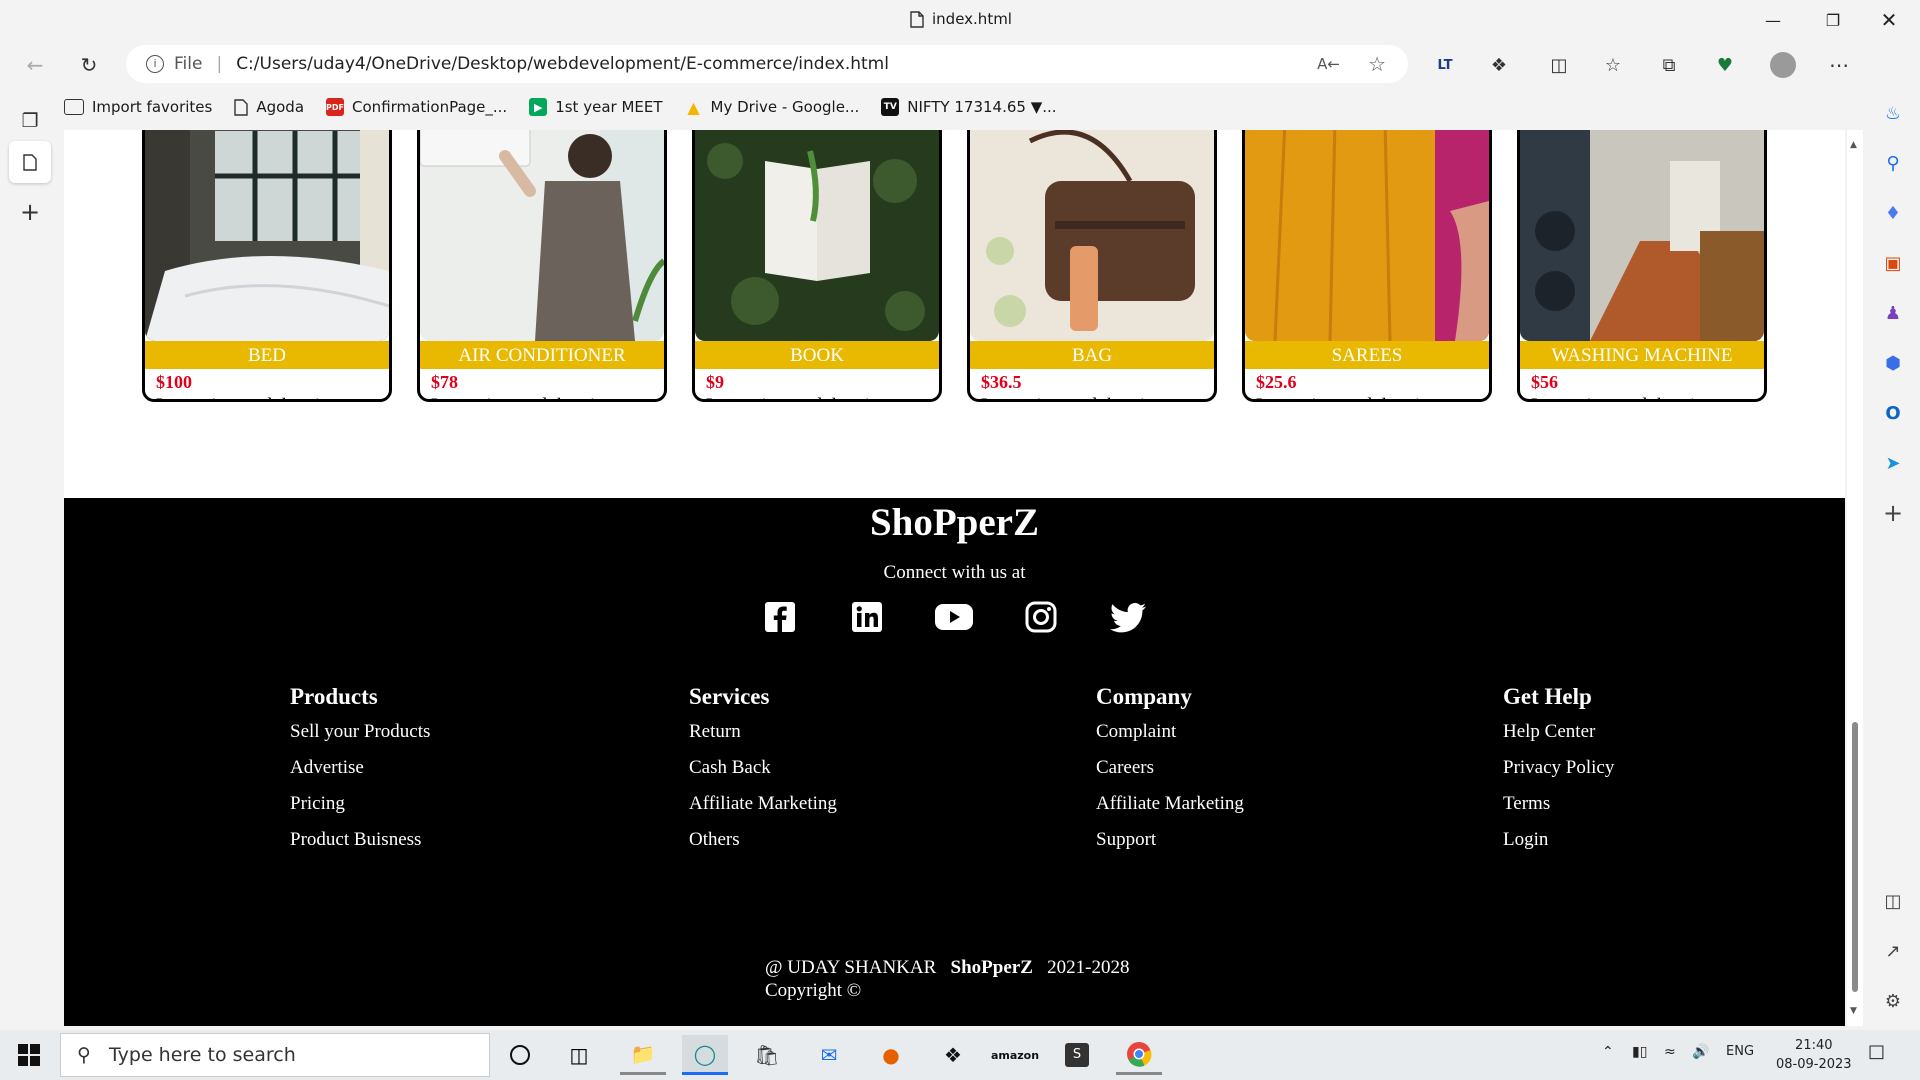 This screenshot has height=1080, width=1920. I want to click on footer-link: Cash Back, so click(763, 774).